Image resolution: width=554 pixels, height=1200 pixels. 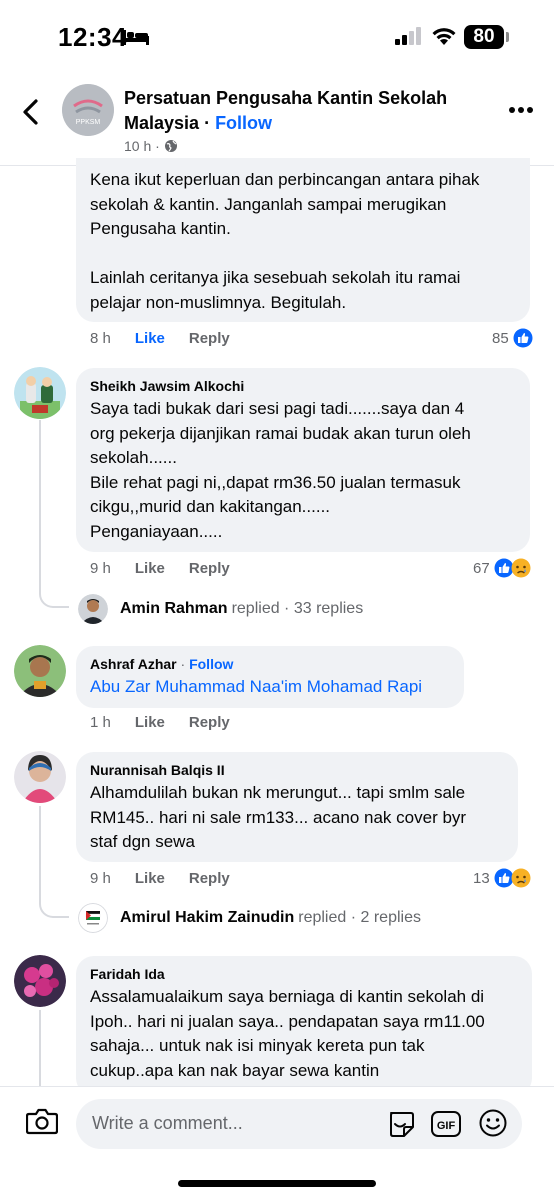 What do you see at coordinates (359, 917) in the screenshot?
I see `replies-count: replied · 2 replies` at bounding box center [359, 917].